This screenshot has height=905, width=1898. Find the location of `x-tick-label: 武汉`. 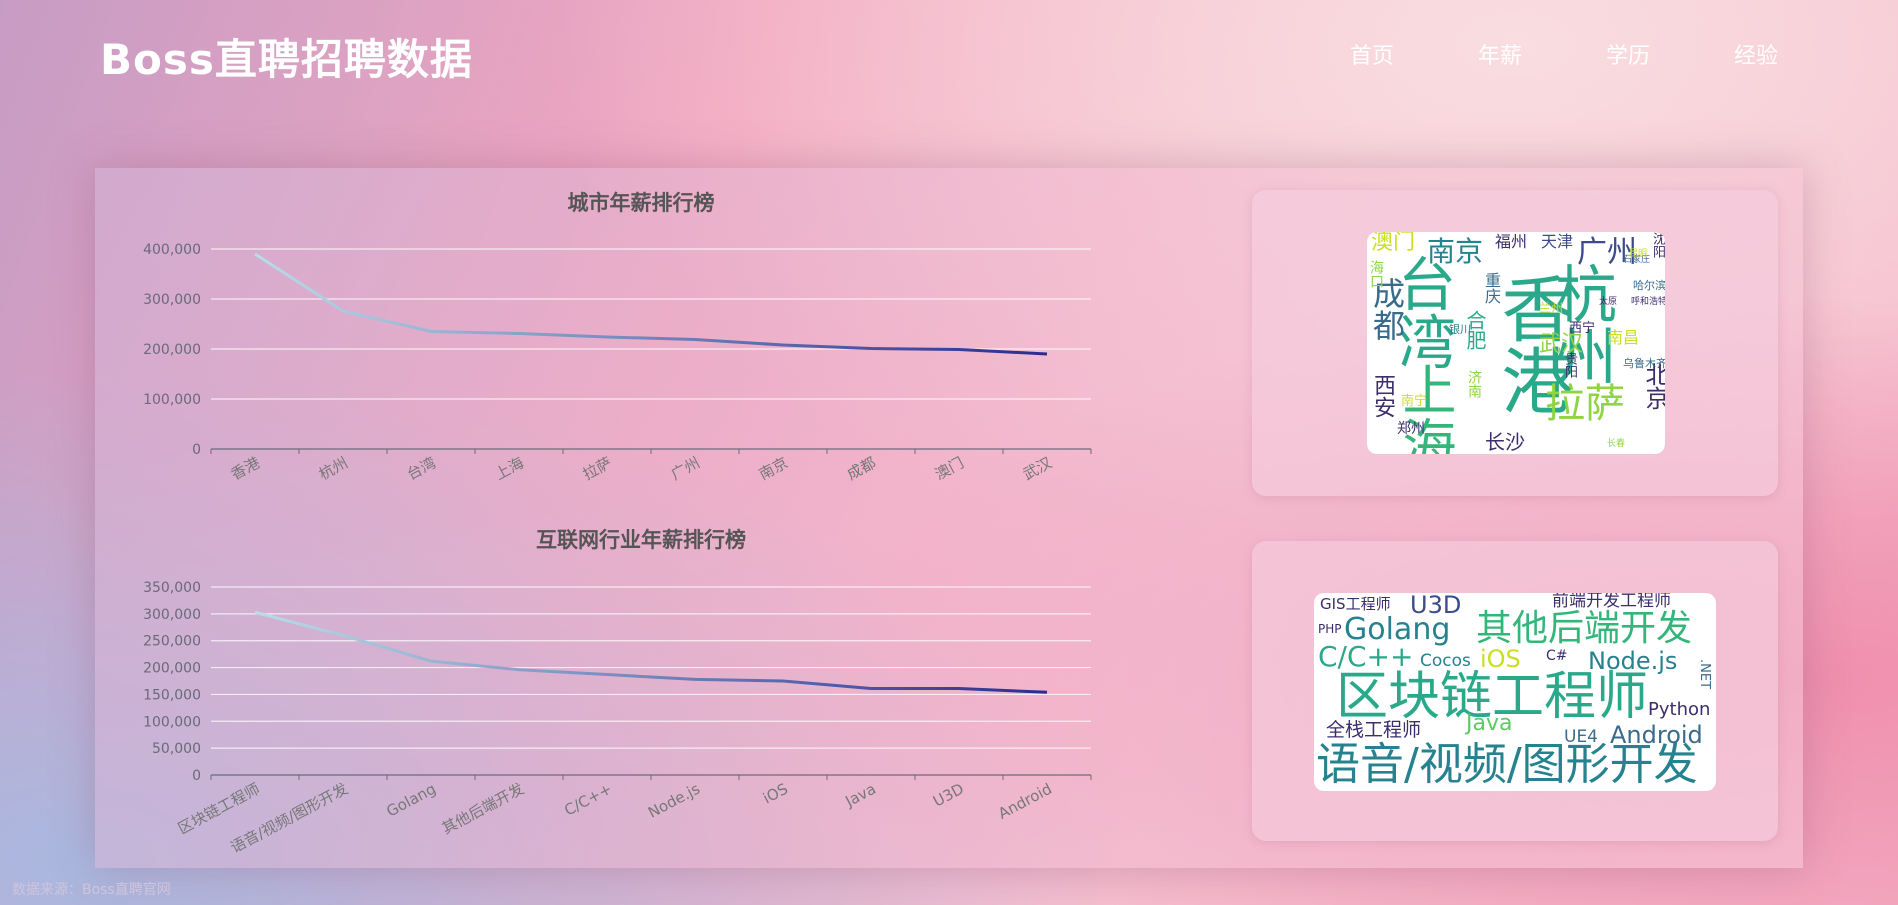

x-tick-label: 武汉 is located at coordinates (1037, 469).